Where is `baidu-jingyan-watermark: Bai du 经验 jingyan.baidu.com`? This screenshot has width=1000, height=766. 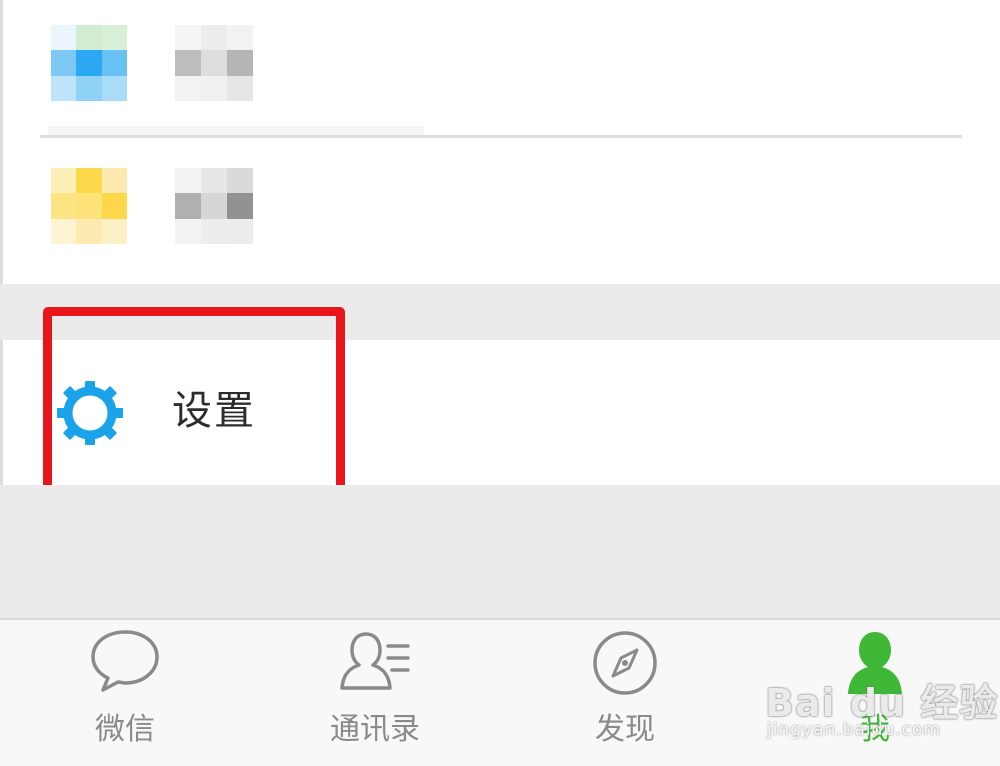 baidu-jingyan-watermark: Bai du 经验 jingyan.baidu.com is located at coordinates (881, 712).